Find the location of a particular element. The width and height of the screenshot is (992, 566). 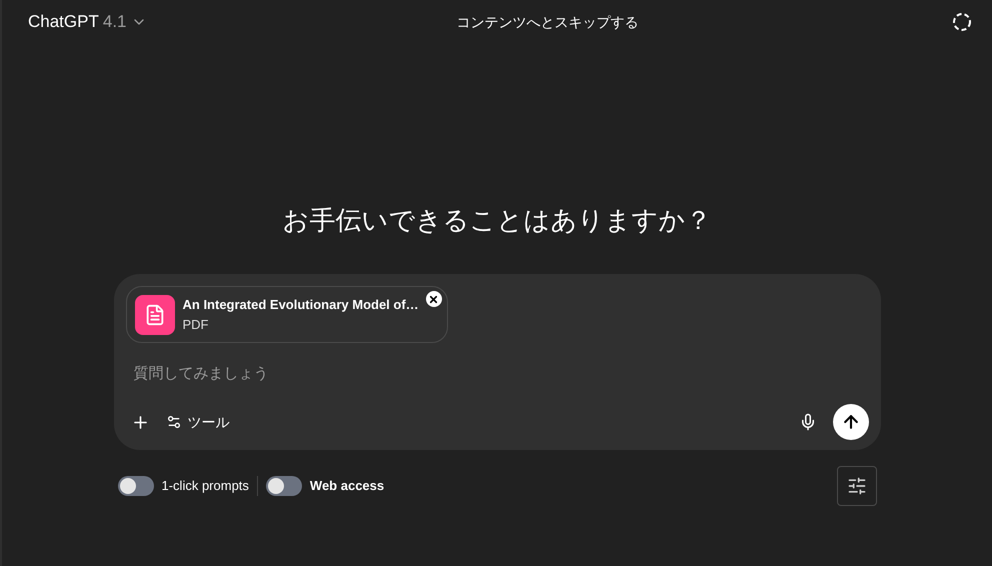

heading: お手伝いできることはありますか？ is located at coordinates (497, 220).